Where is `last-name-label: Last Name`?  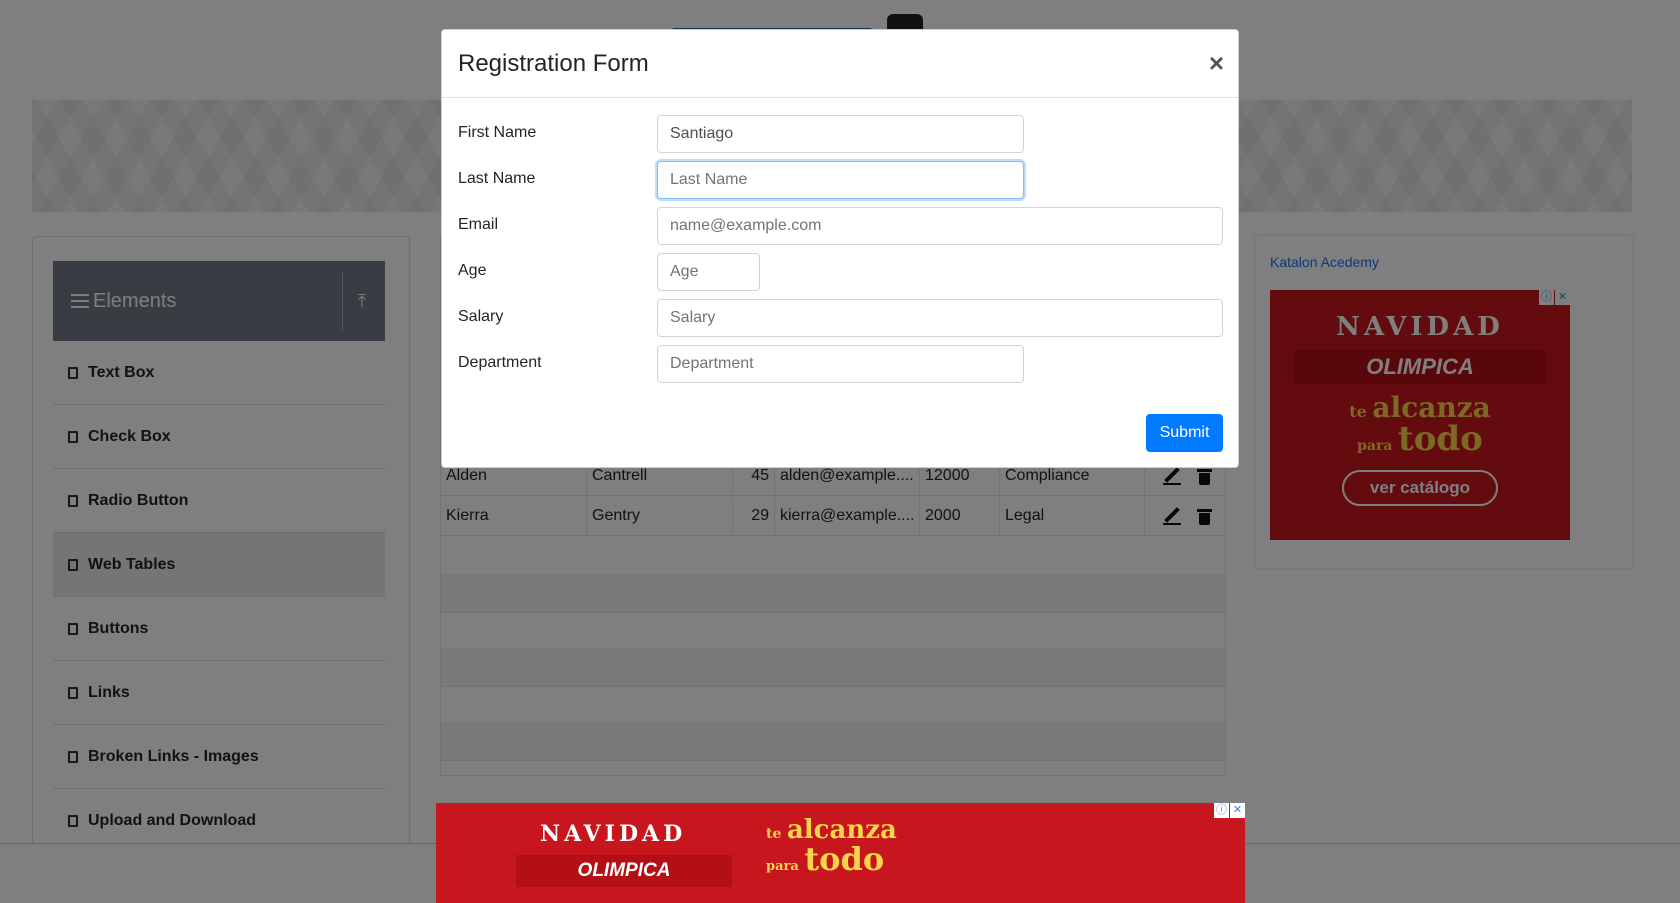
last-name-label: Last Name is located at coordinates (497, 178).